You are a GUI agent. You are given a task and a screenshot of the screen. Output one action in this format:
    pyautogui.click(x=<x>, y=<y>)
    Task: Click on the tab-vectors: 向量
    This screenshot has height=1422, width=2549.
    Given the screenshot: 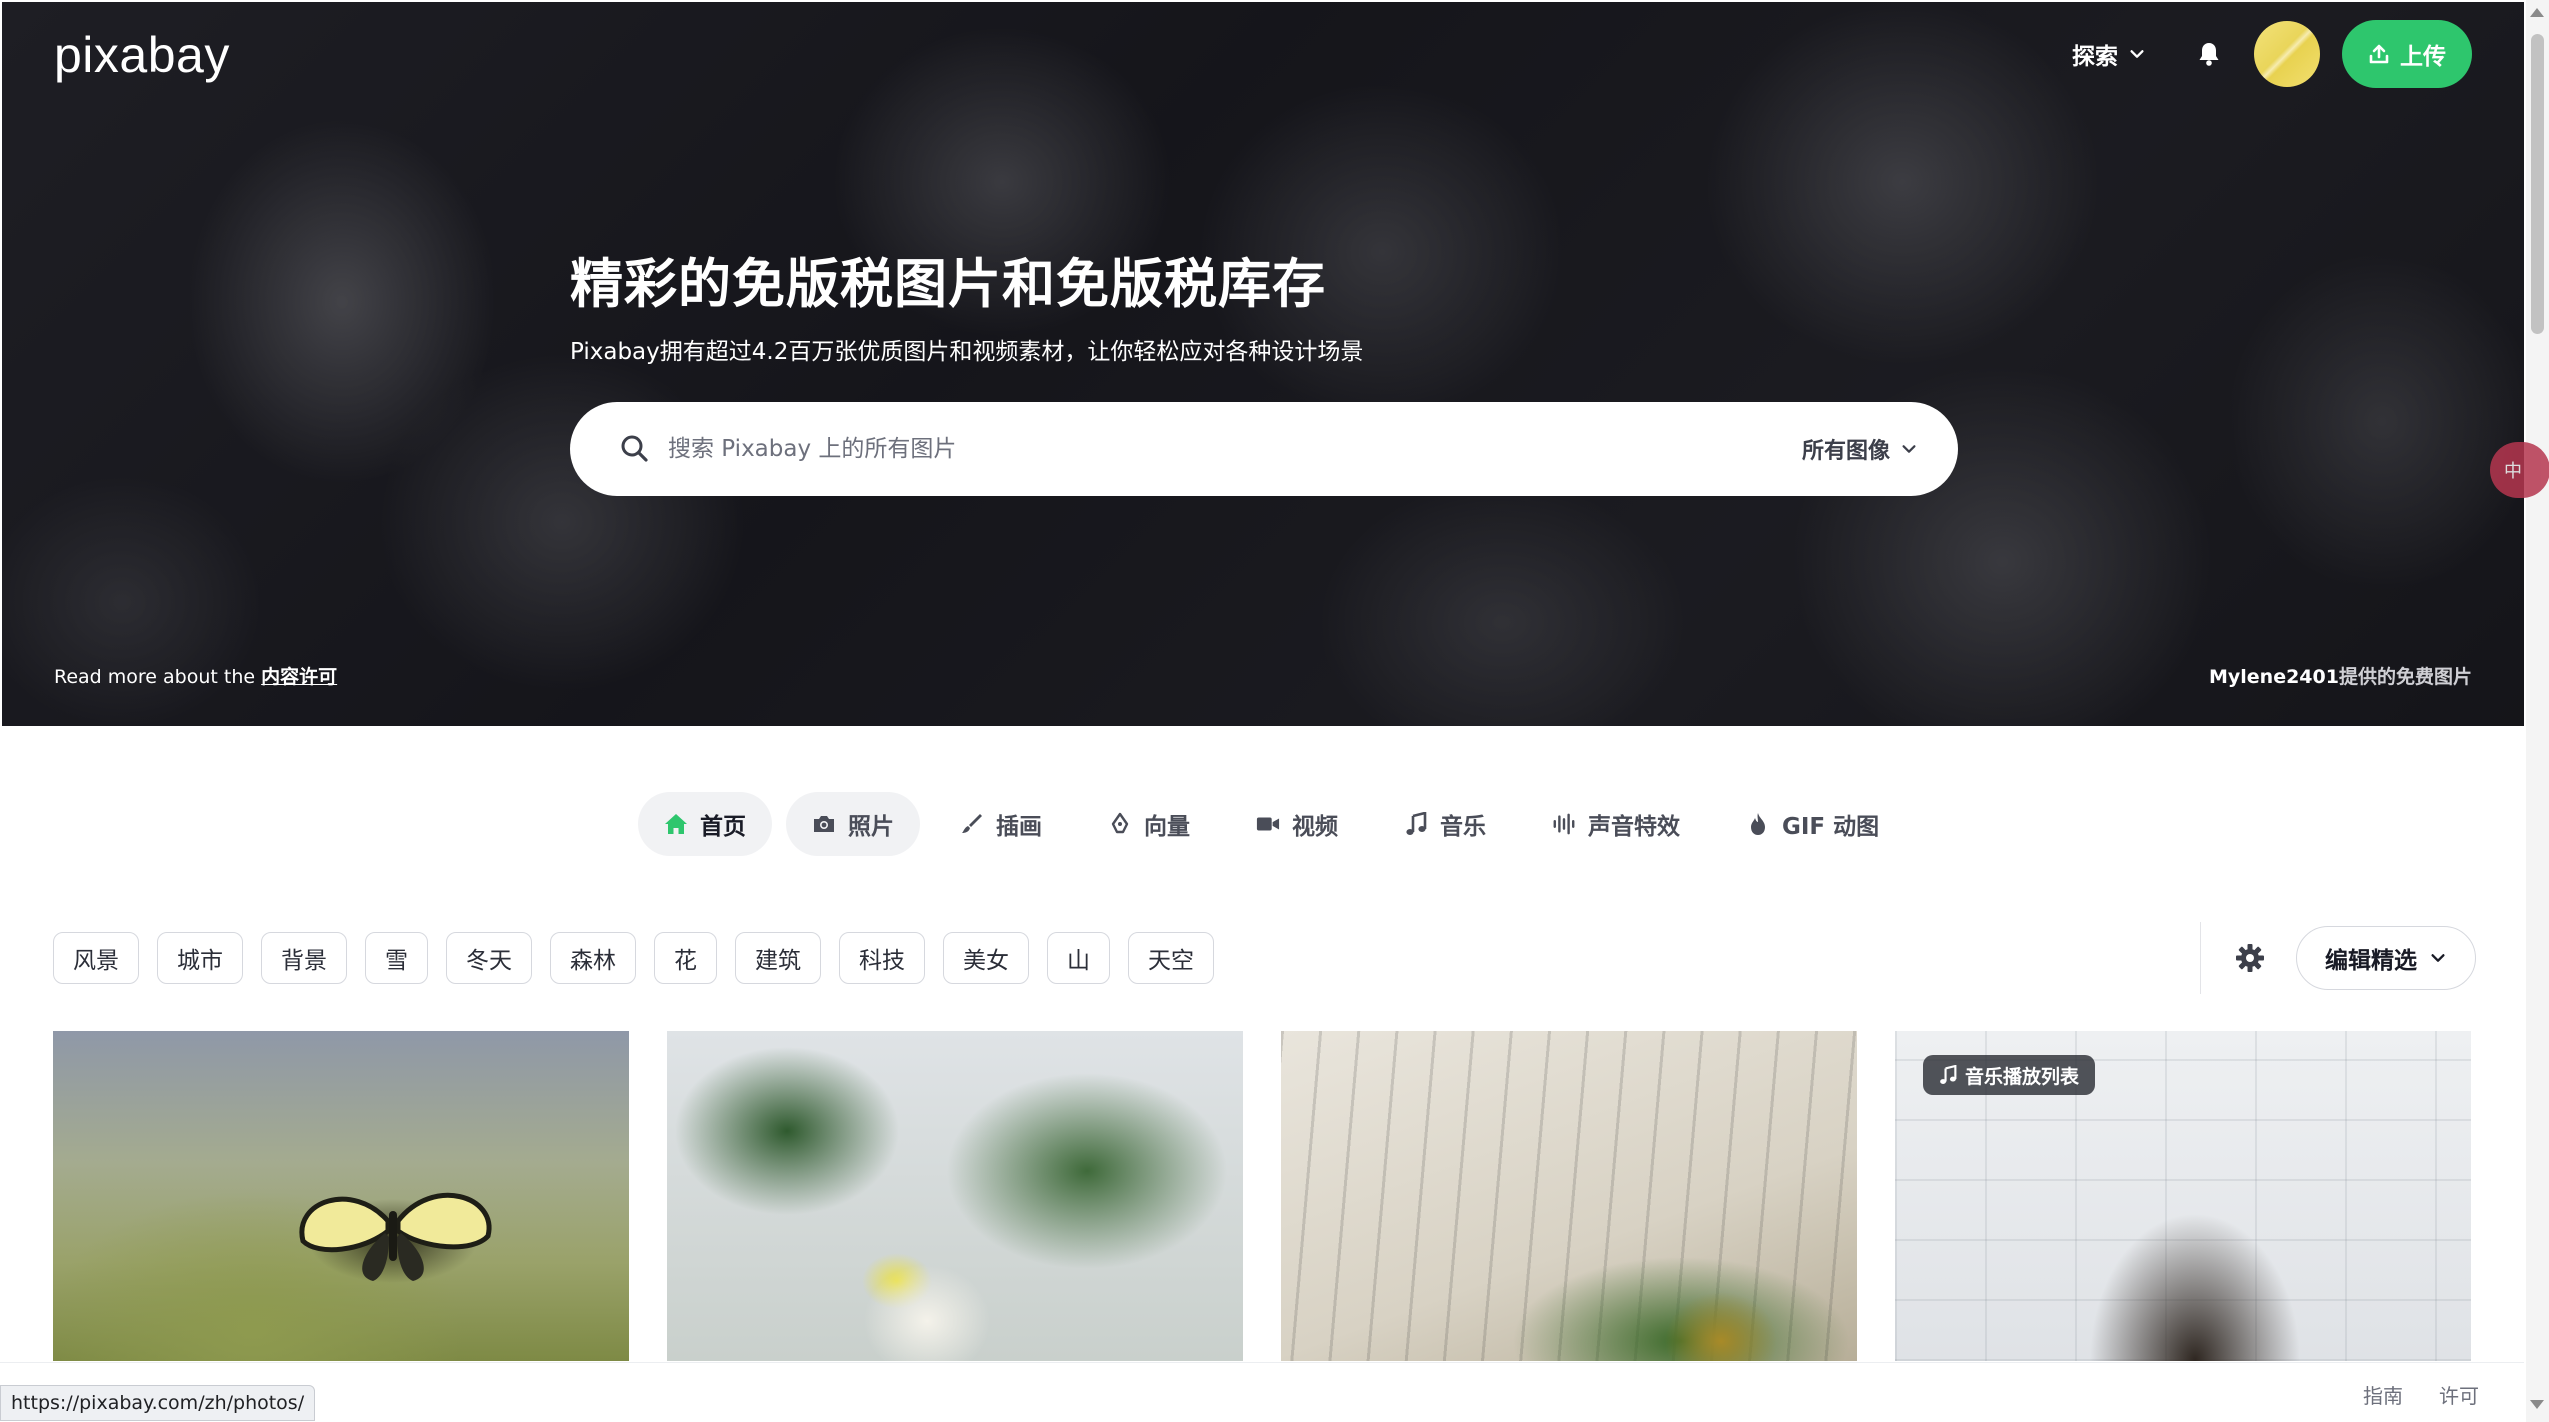 What is the action you would take?
    pyautogui.click(x=1149, y=824)
    